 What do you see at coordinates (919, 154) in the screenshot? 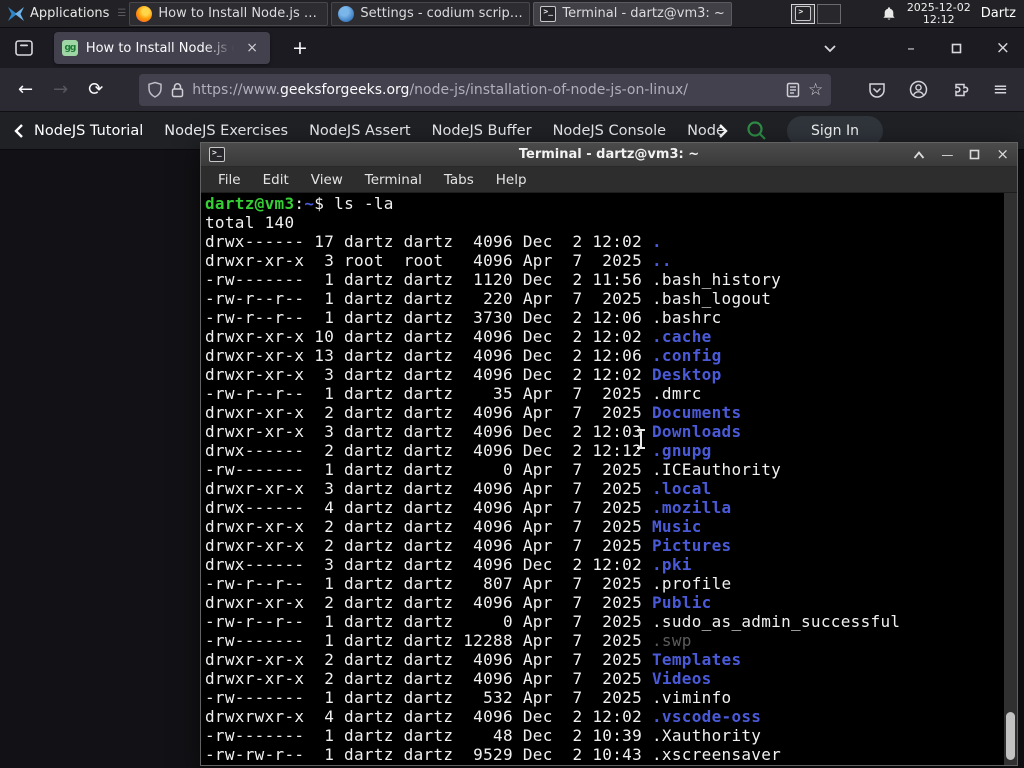
I see `shade-window-icon` at bounding box center [919, 154].